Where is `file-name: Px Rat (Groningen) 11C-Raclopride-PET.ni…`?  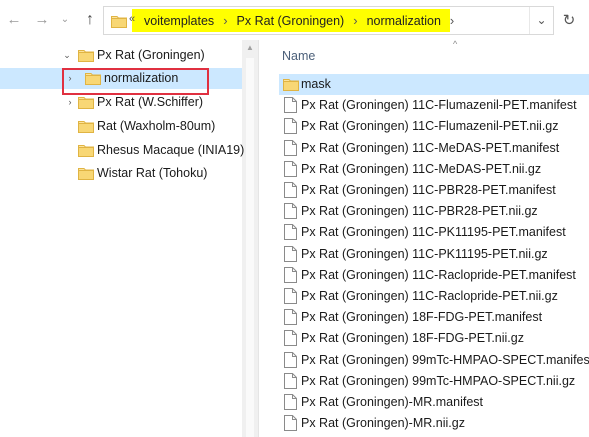
file-name: Px Rat (Groningen) 11C-Raclopride-PET.ni… is located at coordinates (429, 296).